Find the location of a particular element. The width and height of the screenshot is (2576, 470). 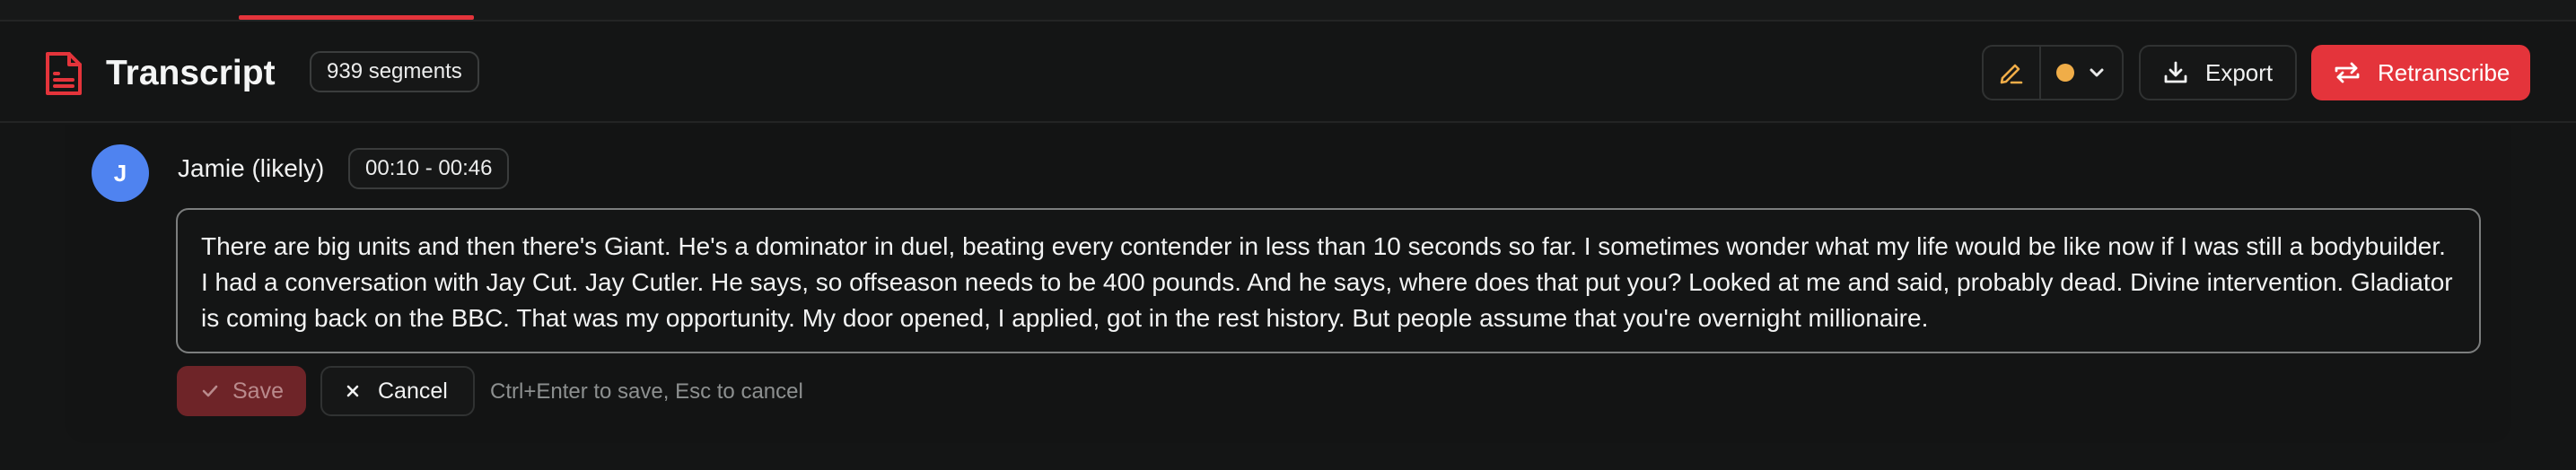

cancel-button: Cancel is located at coordinates (397, 391).